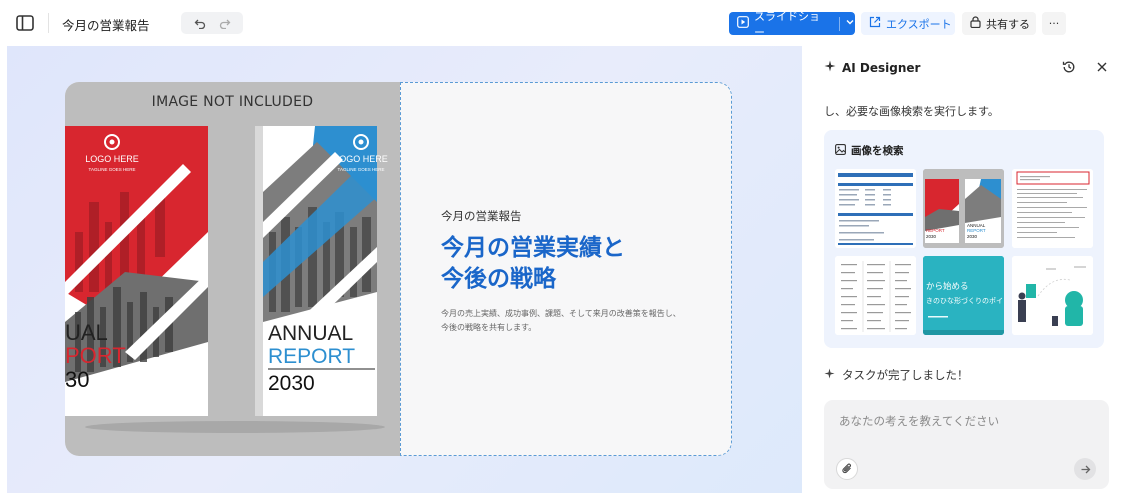  Describe the element at coordinates (1085, 469) in the screenshot. I see `send-arrow-icon` at that location.